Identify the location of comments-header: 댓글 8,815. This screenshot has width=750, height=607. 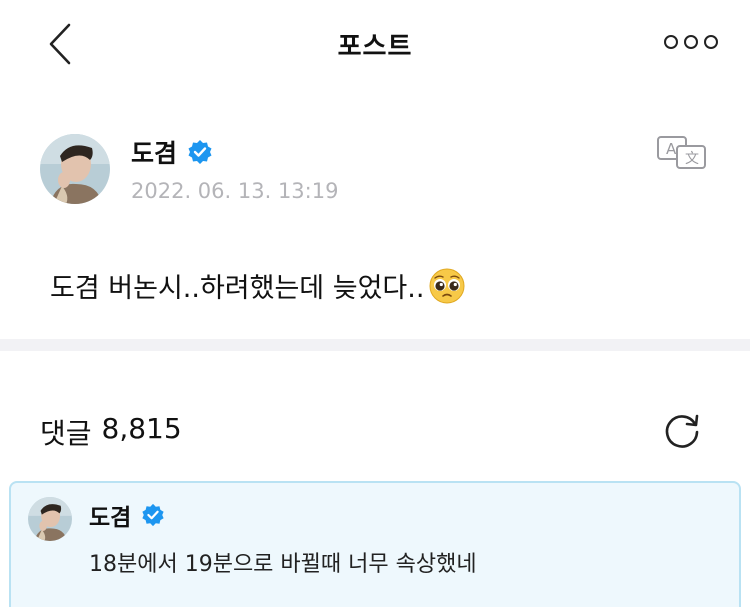
(111, 432).